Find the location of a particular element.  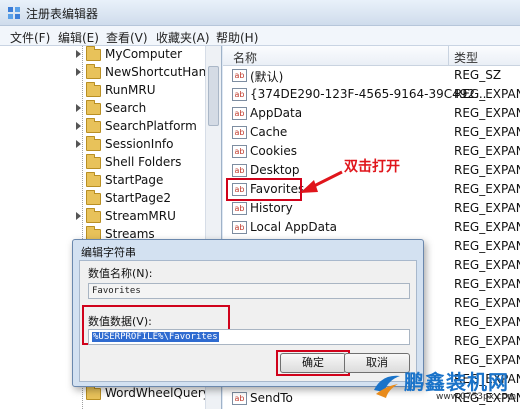

tree-node: StartPage2 is located at coordinates (146, 199).